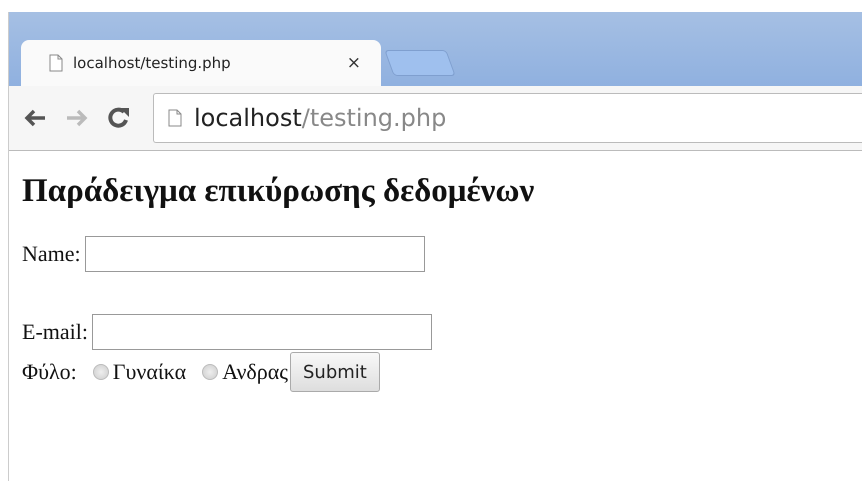 Image resolution: width=862 pixels, height=481 pixels. I want to click on new-tab-button, so click(420, 63).